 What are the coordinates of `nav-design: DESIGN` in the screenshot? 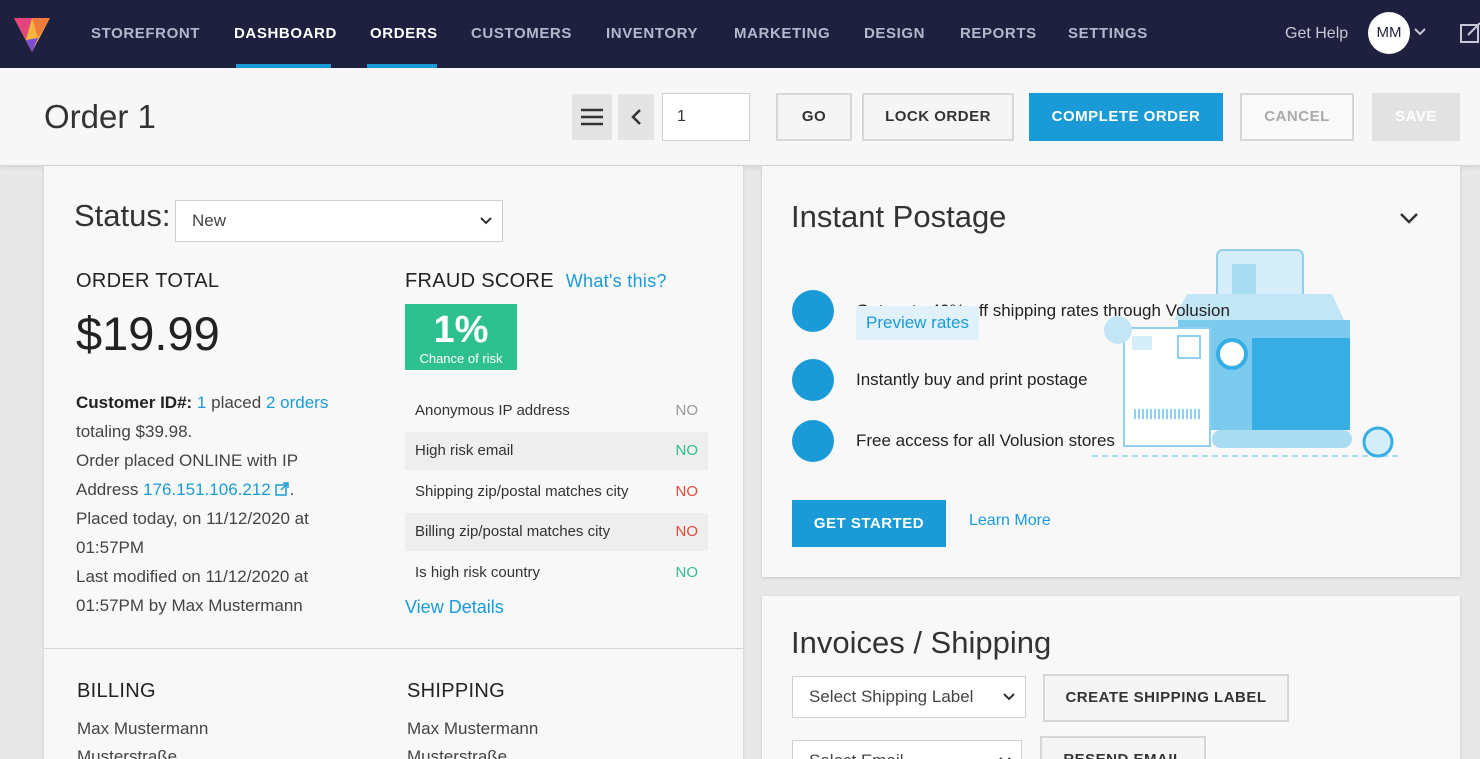 It's located at (894, 33).